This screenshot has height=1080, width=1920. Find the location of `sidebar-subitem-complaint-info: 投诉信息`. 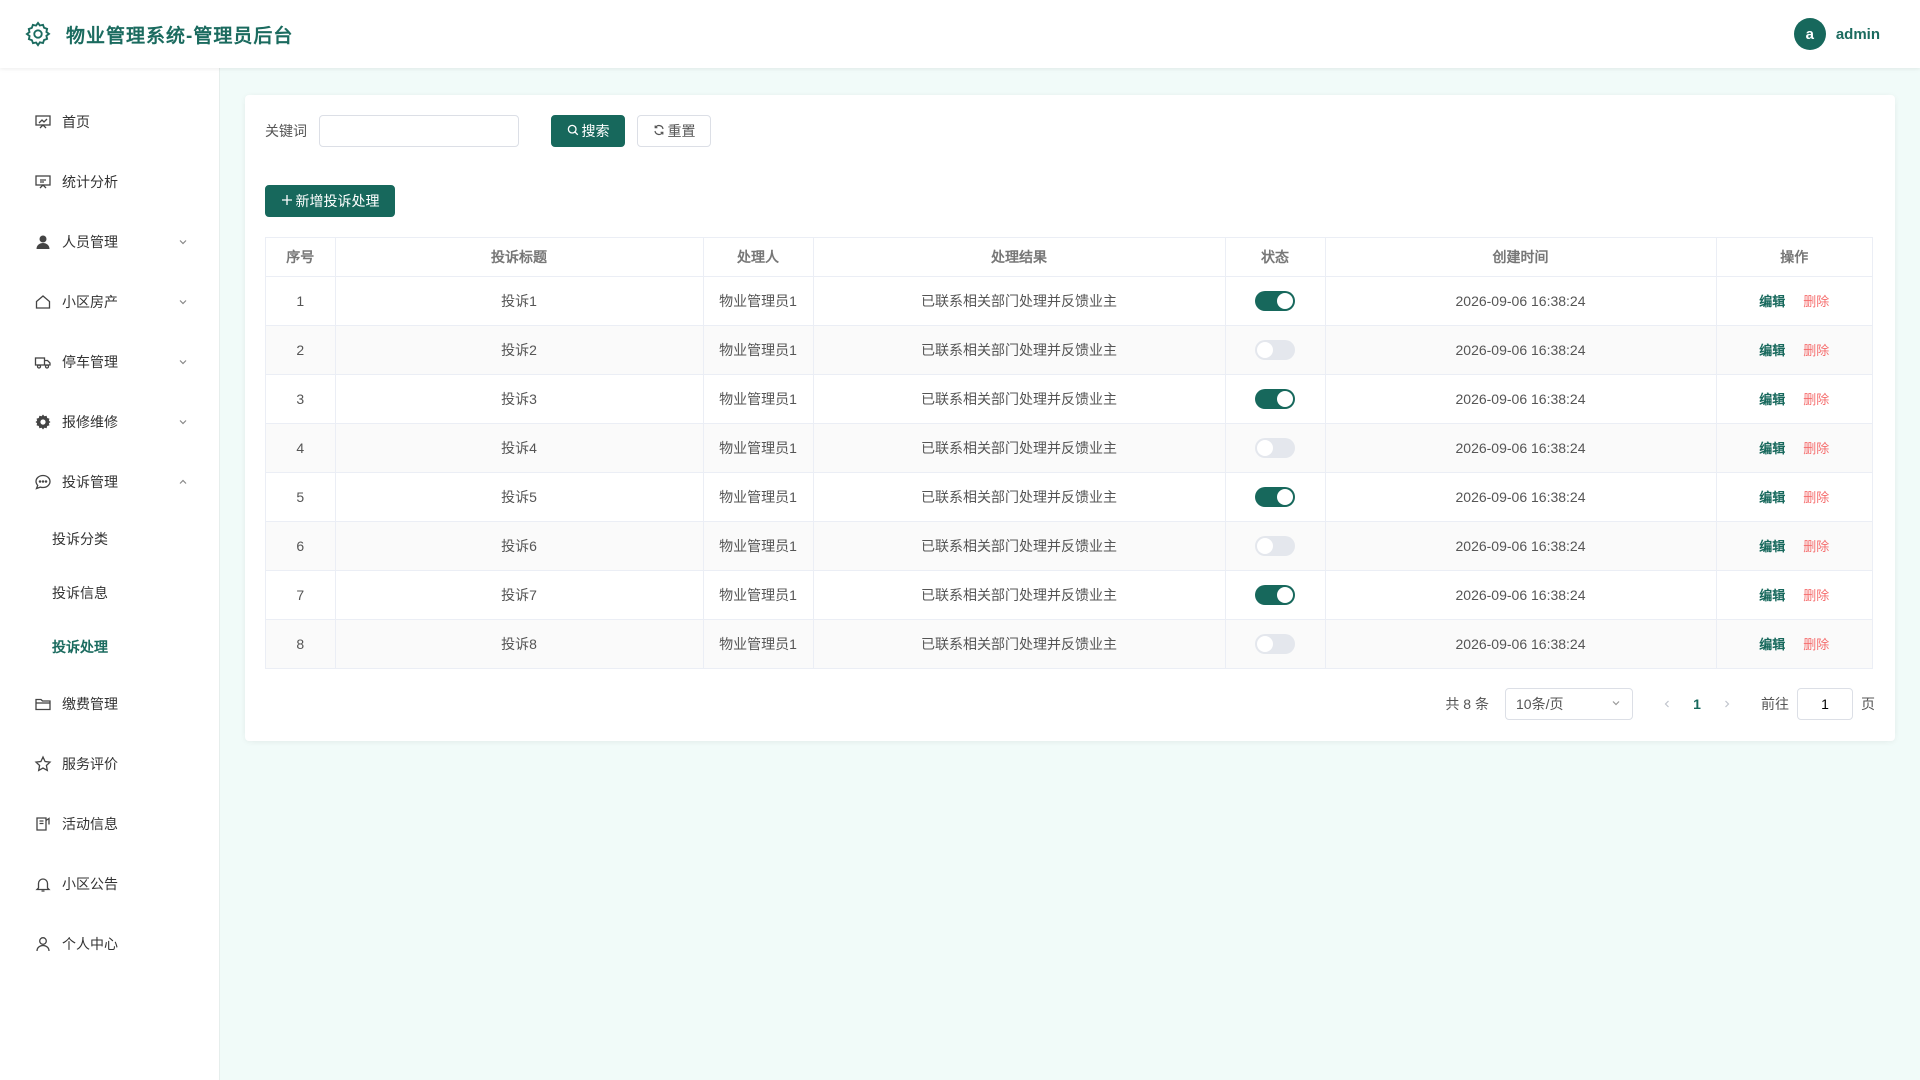

sidebar-subitem-complaint-info: 投诉信息 is located at coordinates (109, 593).